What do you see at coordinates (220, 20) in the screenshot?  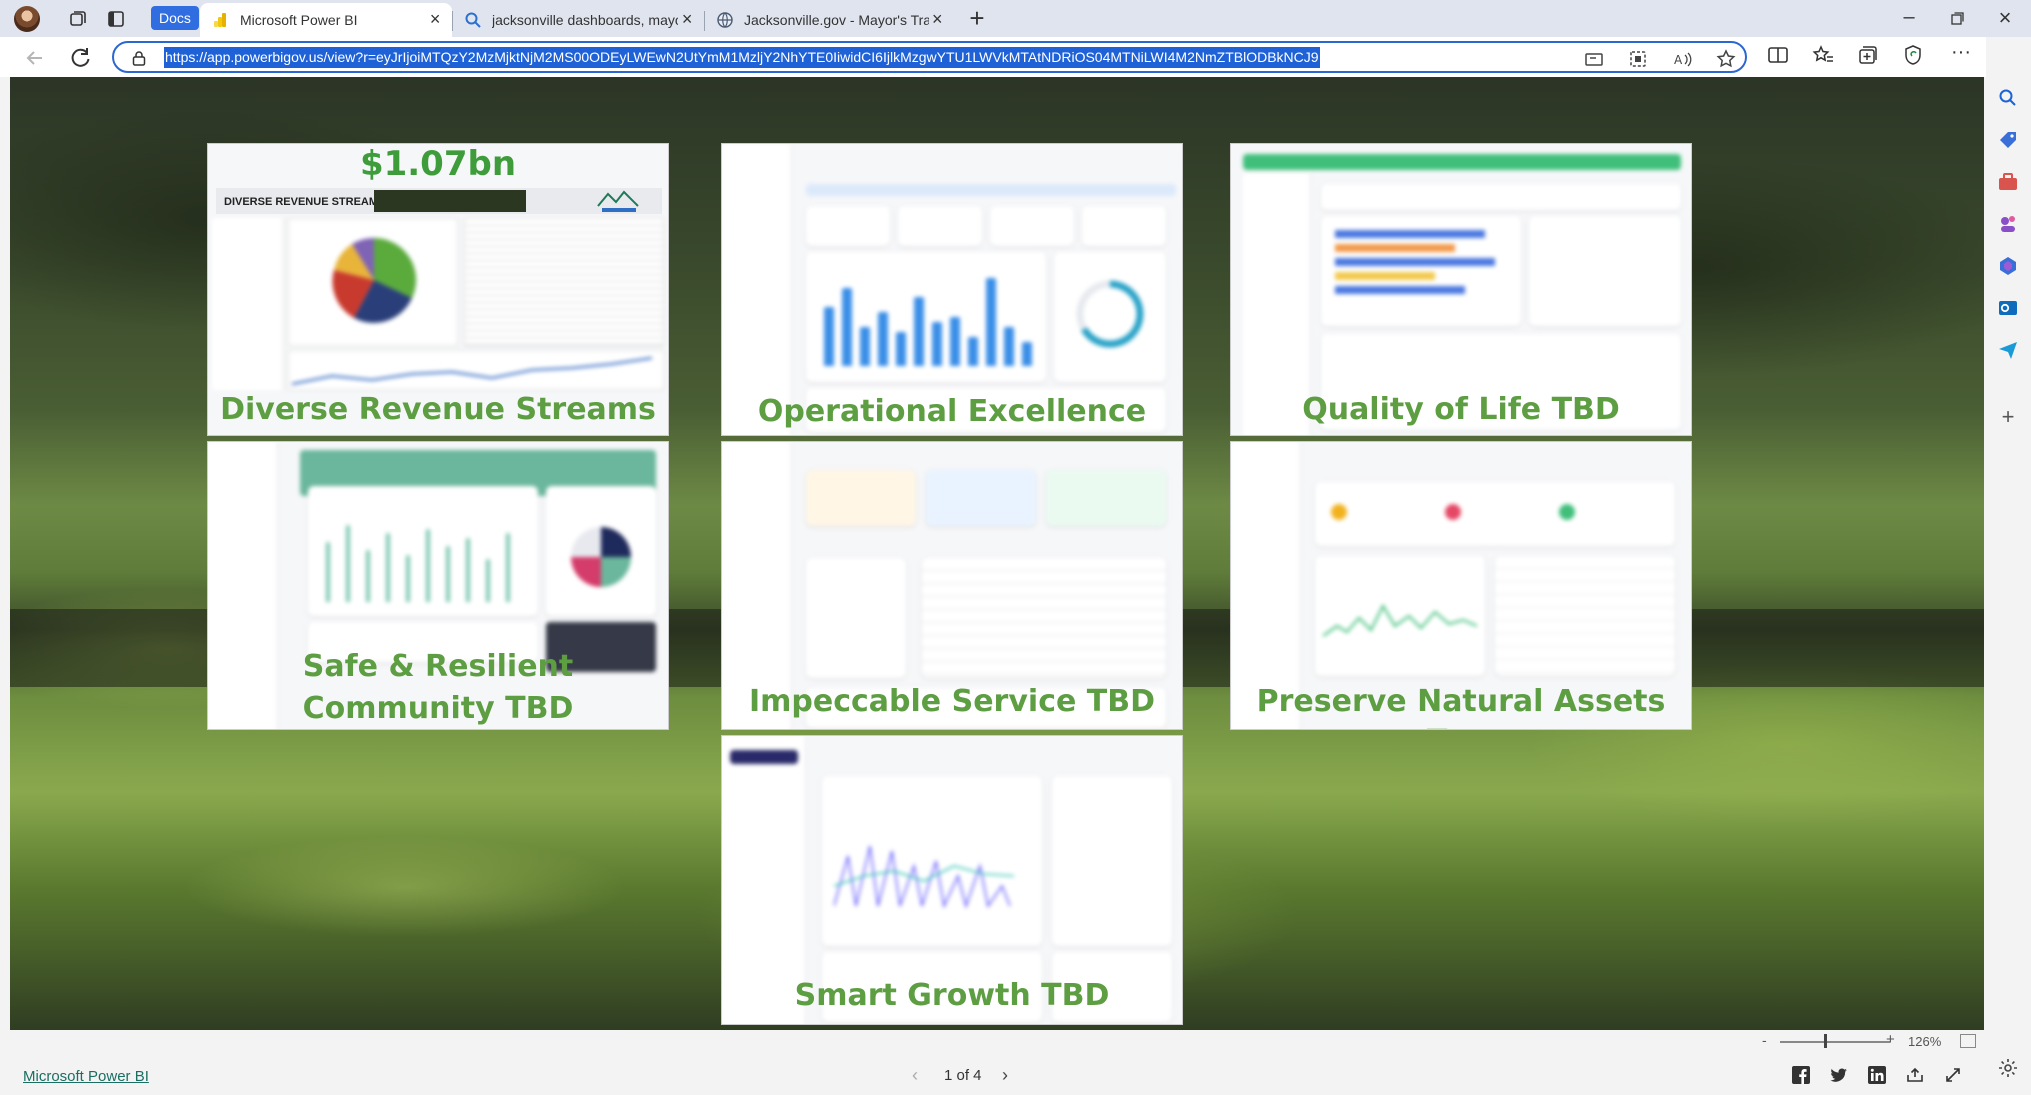 I see `power-bi-icon` at bounding box center [220, 20].